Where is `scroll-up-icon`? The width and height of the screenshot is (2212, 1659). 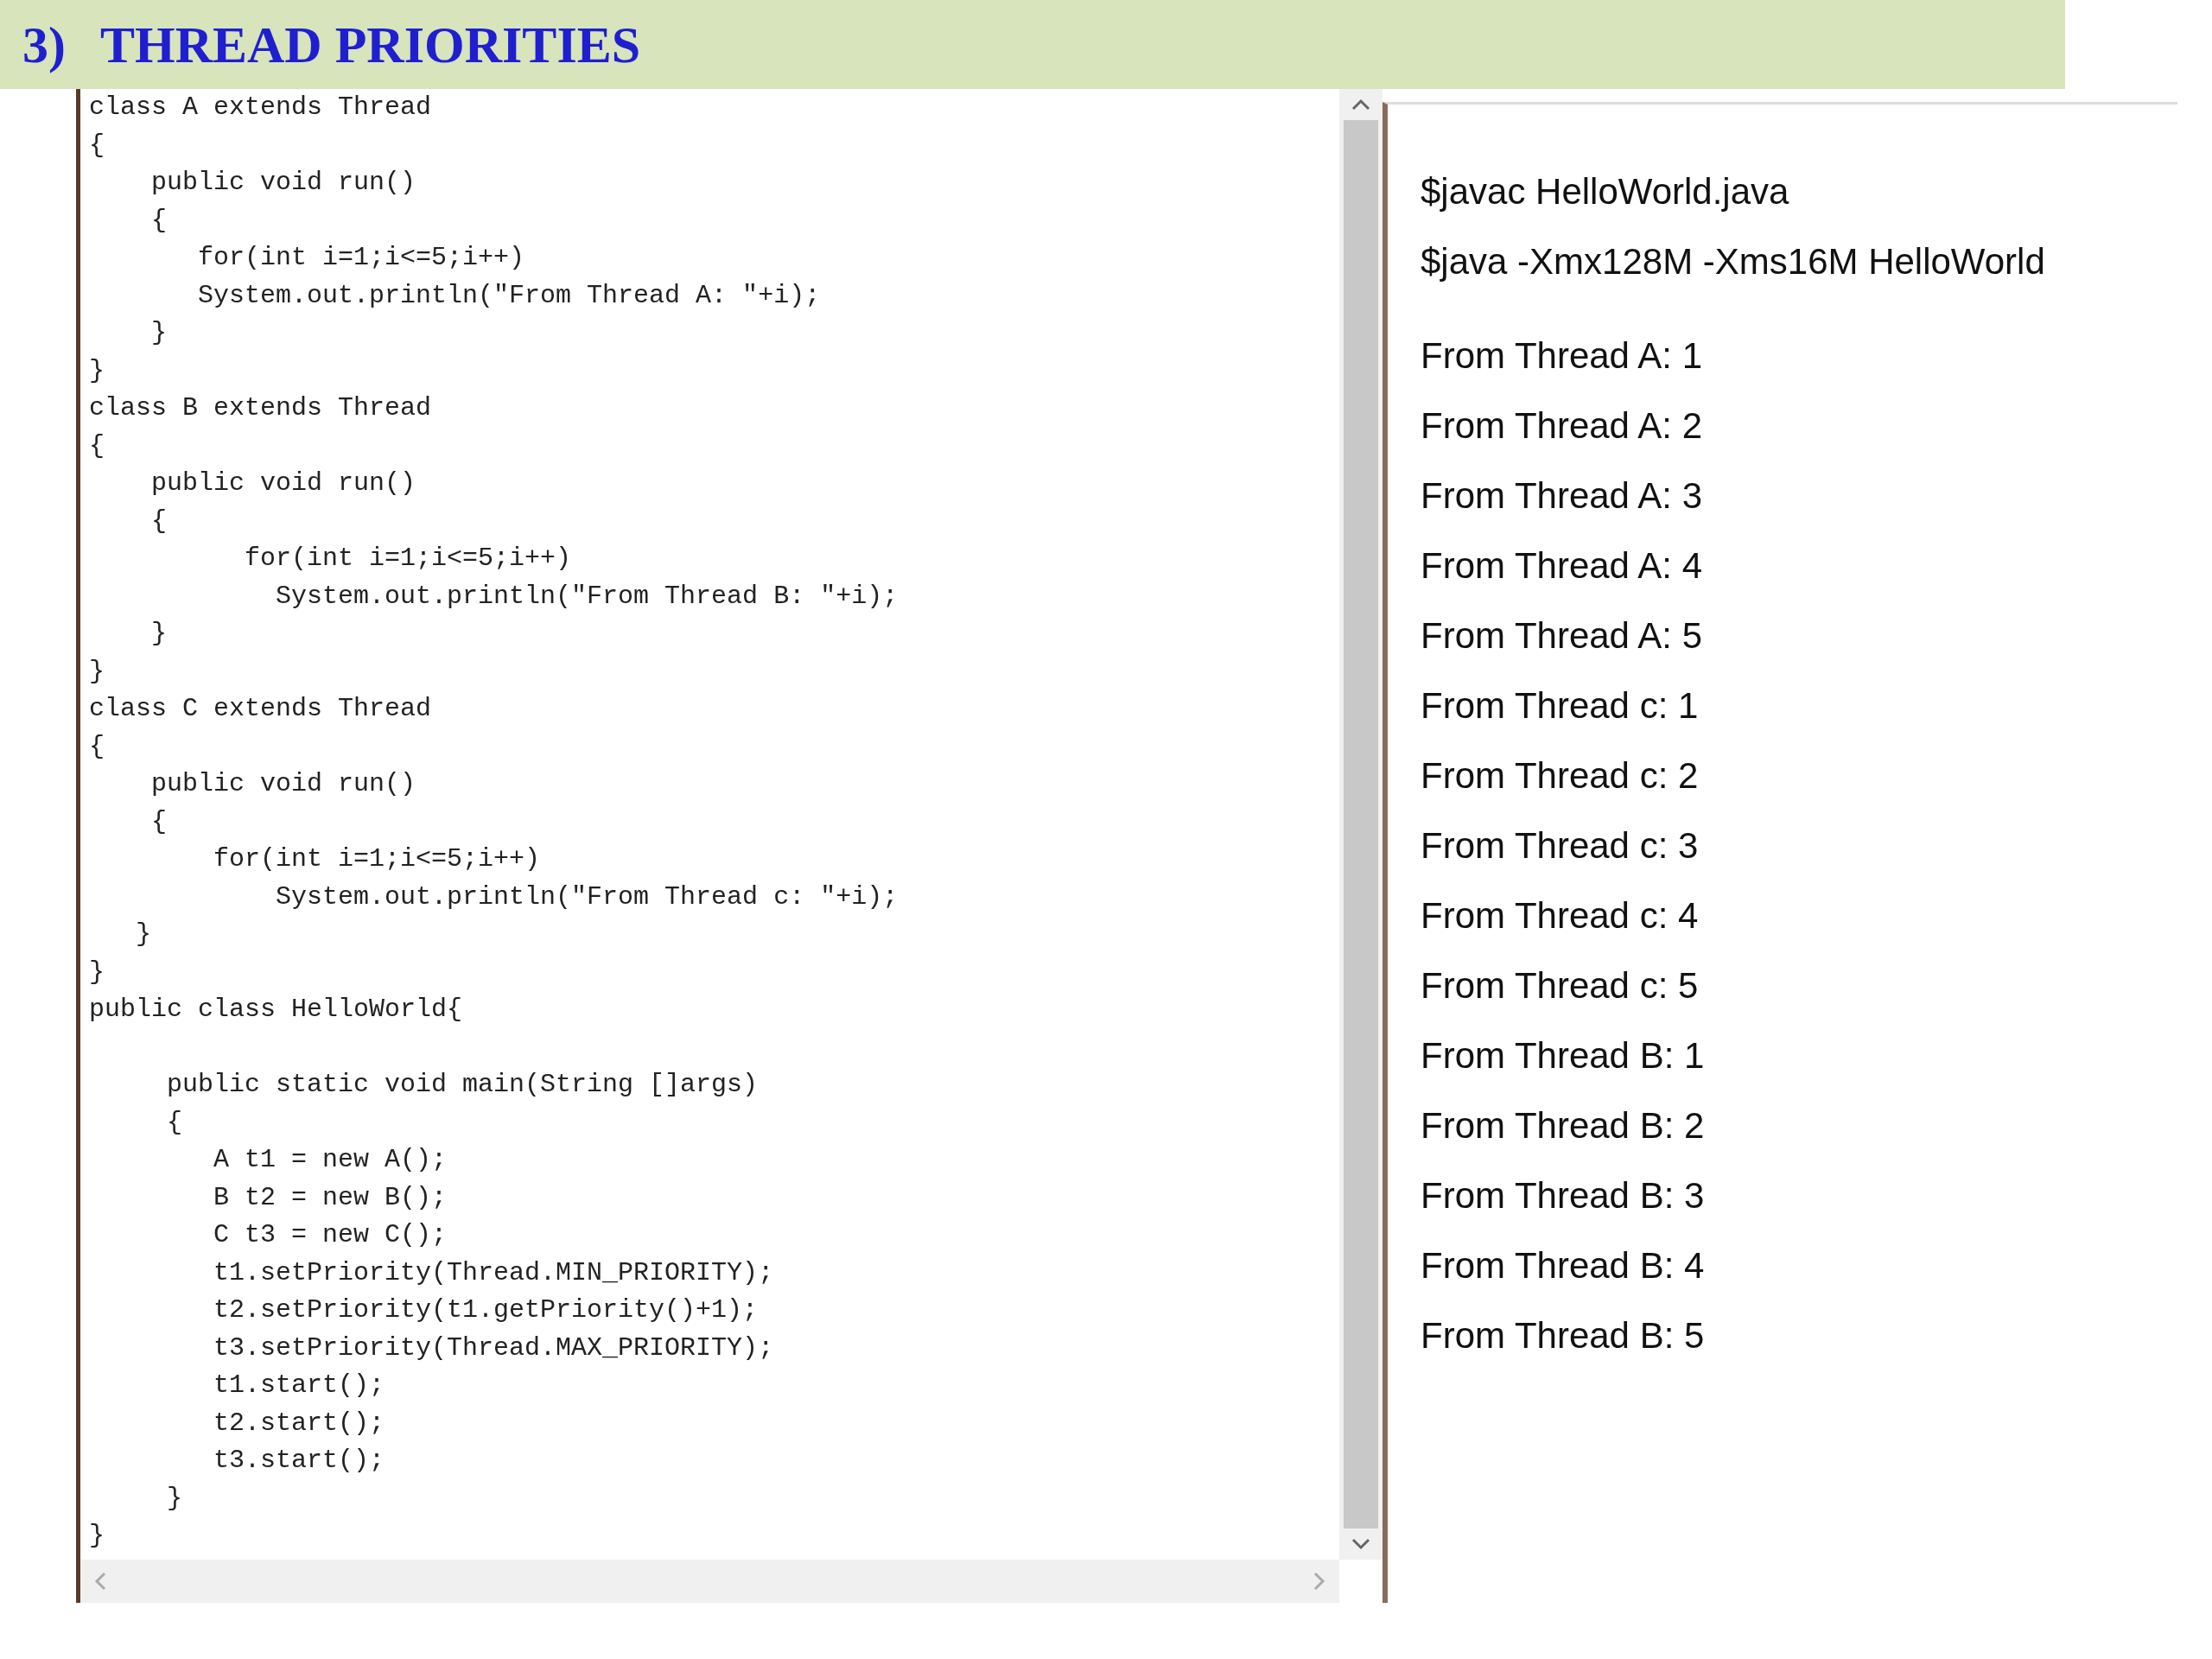
scroll-up-icon is located at coordinates (1361, 104).